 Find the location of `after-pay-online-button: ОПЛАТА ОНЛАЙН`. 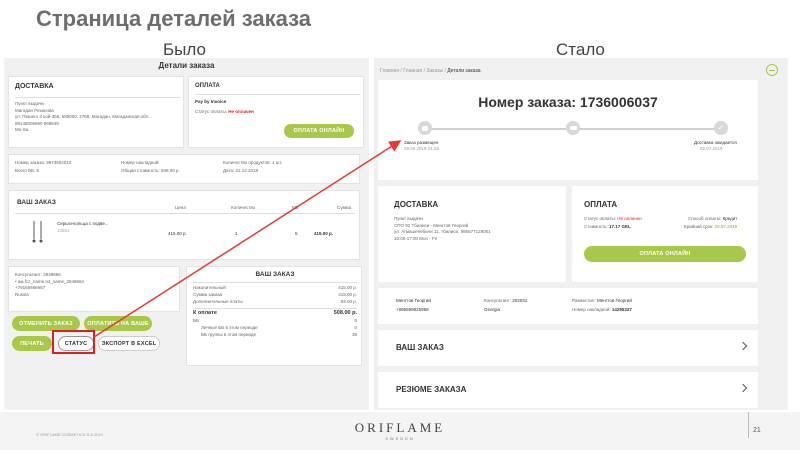

after-pay-online-button: ОПЛАТА ОНЛАЙН is located at coordinates (665, 254).